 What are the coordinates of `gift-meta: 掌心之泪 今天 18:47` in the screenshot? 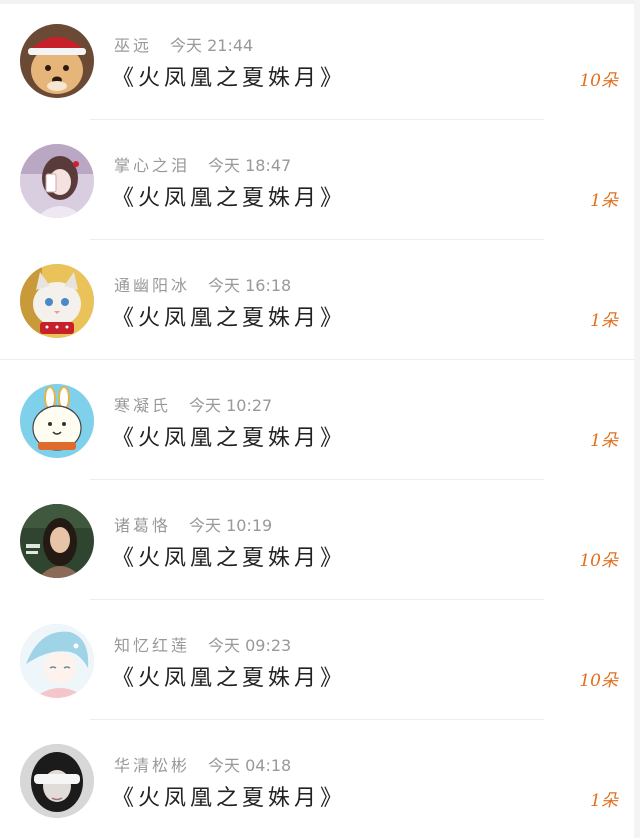 It's located at (202, 164).